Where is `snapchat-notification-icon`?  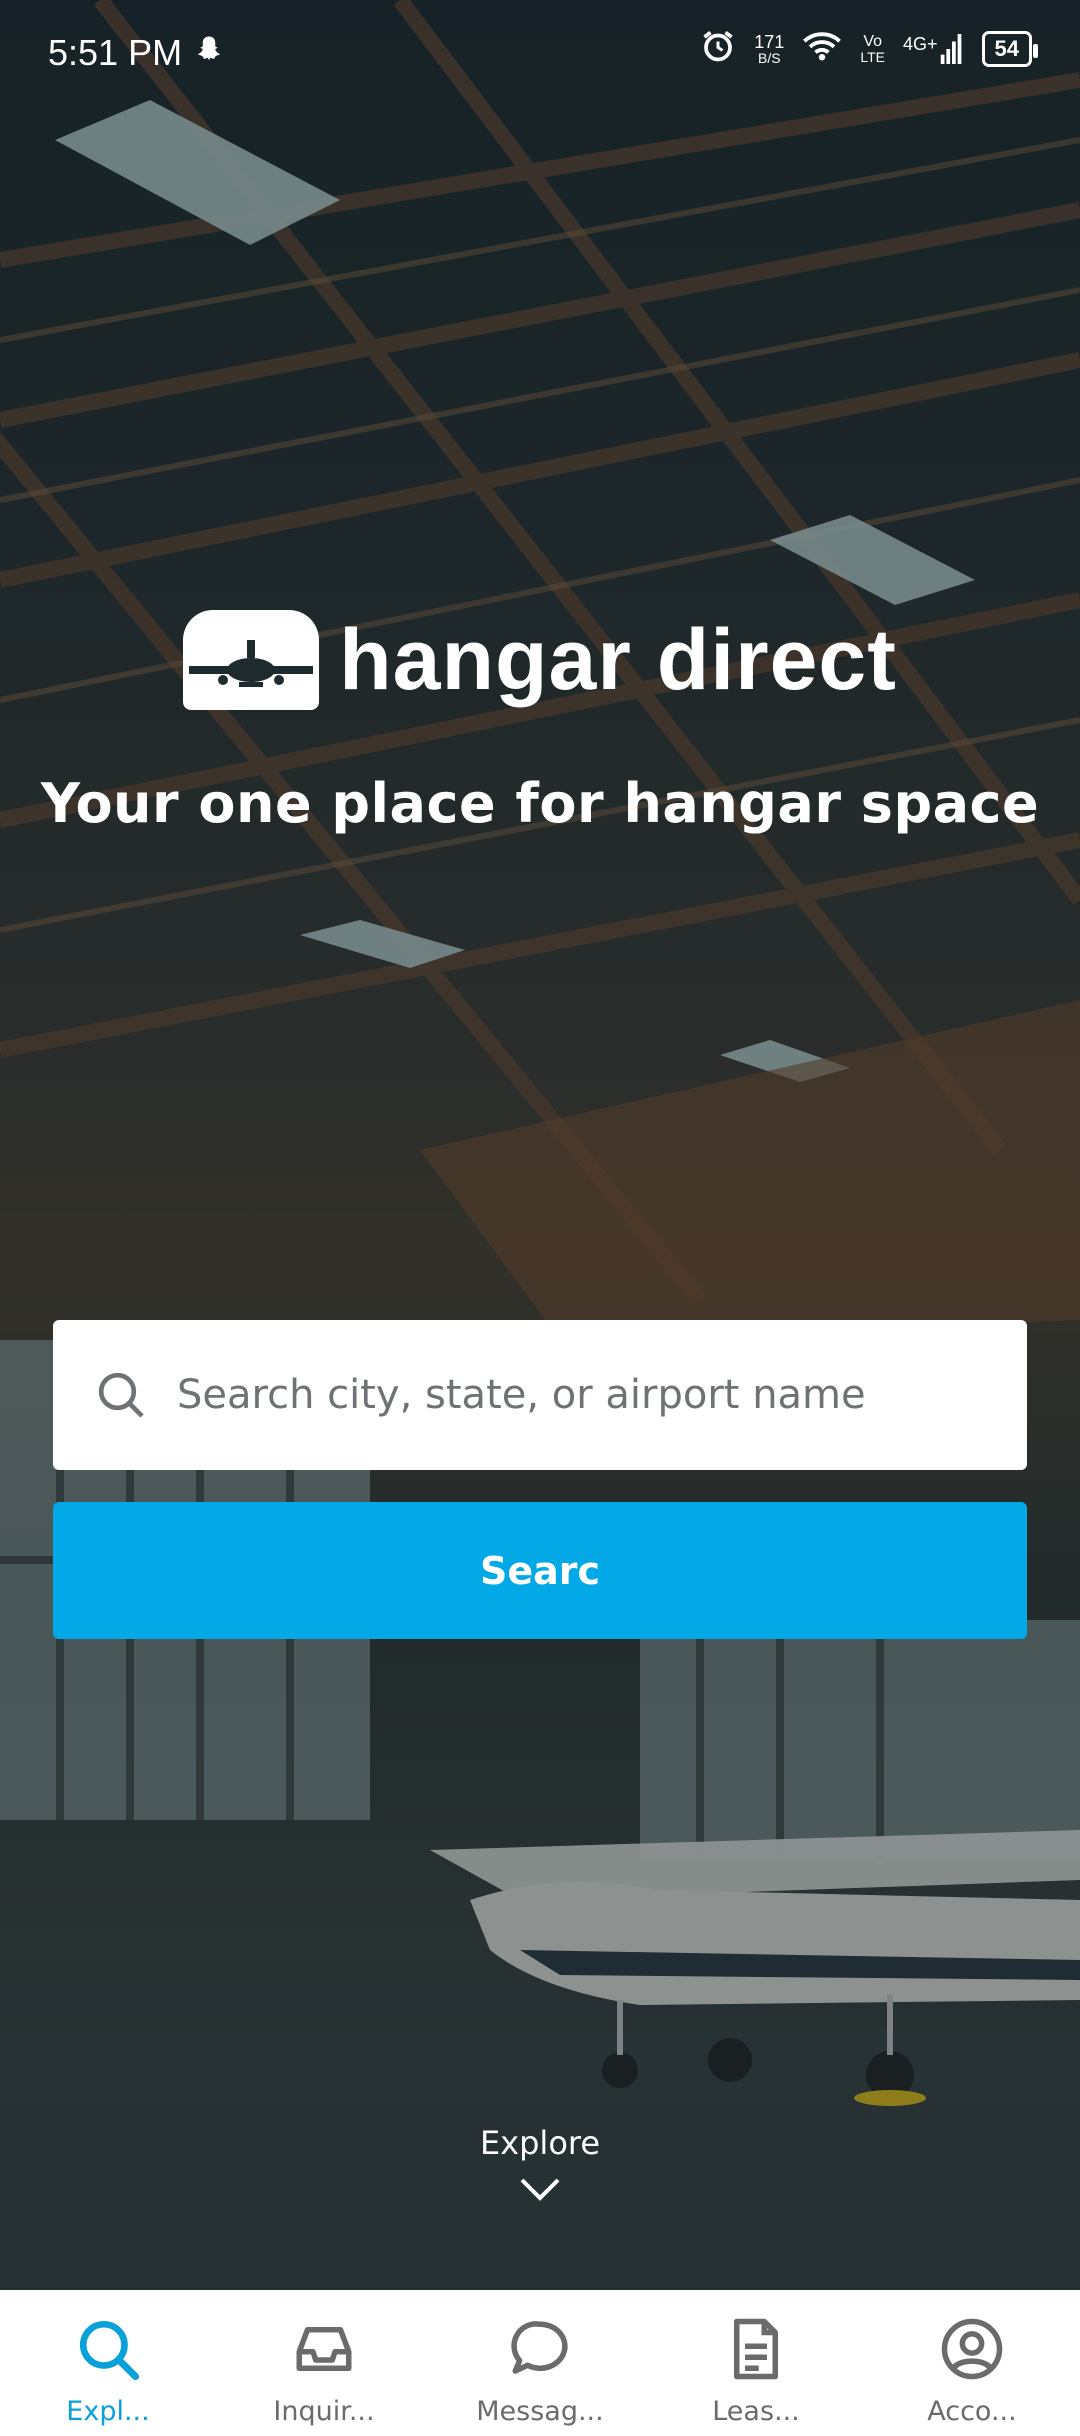 snapchat-notification-icon is located at coordinates (209, 53).